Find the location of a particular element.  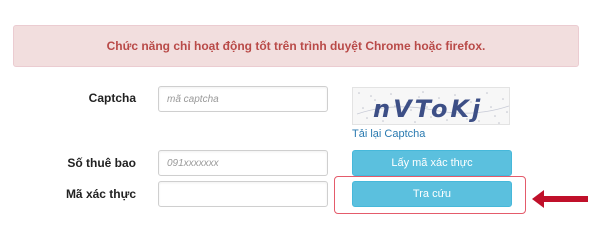

captcha-input is located at coordinates (243, 99).